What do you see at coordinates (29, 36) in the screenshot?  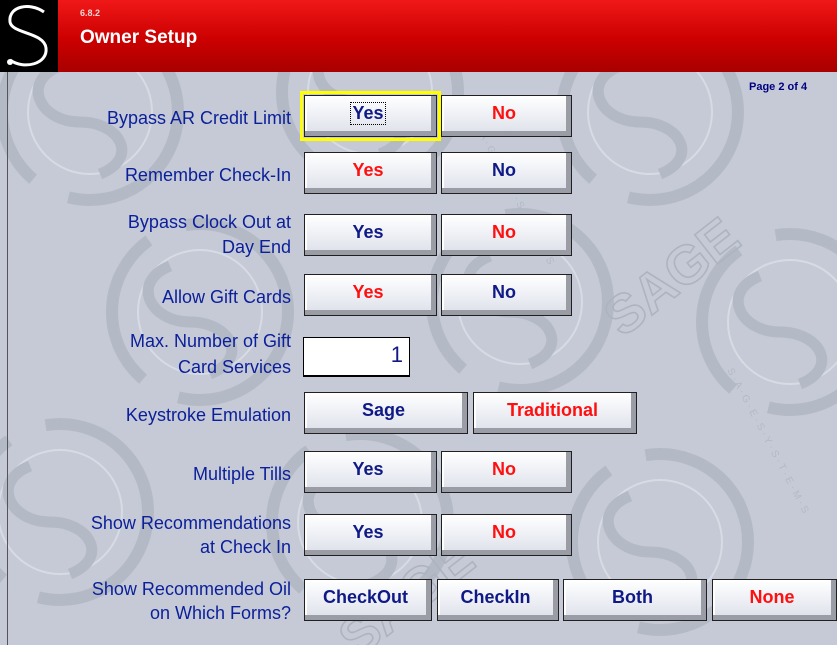 I see `sage-logo-icon` at bounding box center [29, 36].